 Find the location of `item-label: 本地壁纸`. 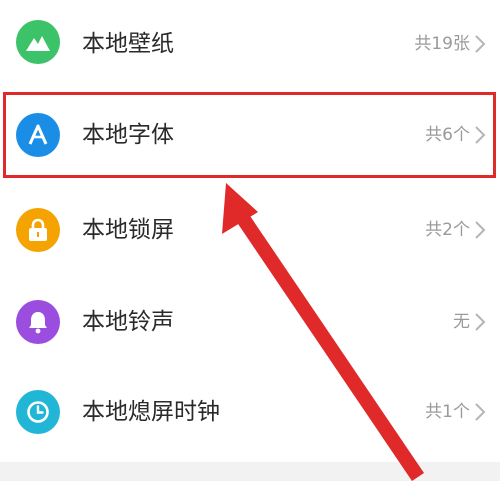

item-label: 本地壁纸 is located at coordinates (128, 44).